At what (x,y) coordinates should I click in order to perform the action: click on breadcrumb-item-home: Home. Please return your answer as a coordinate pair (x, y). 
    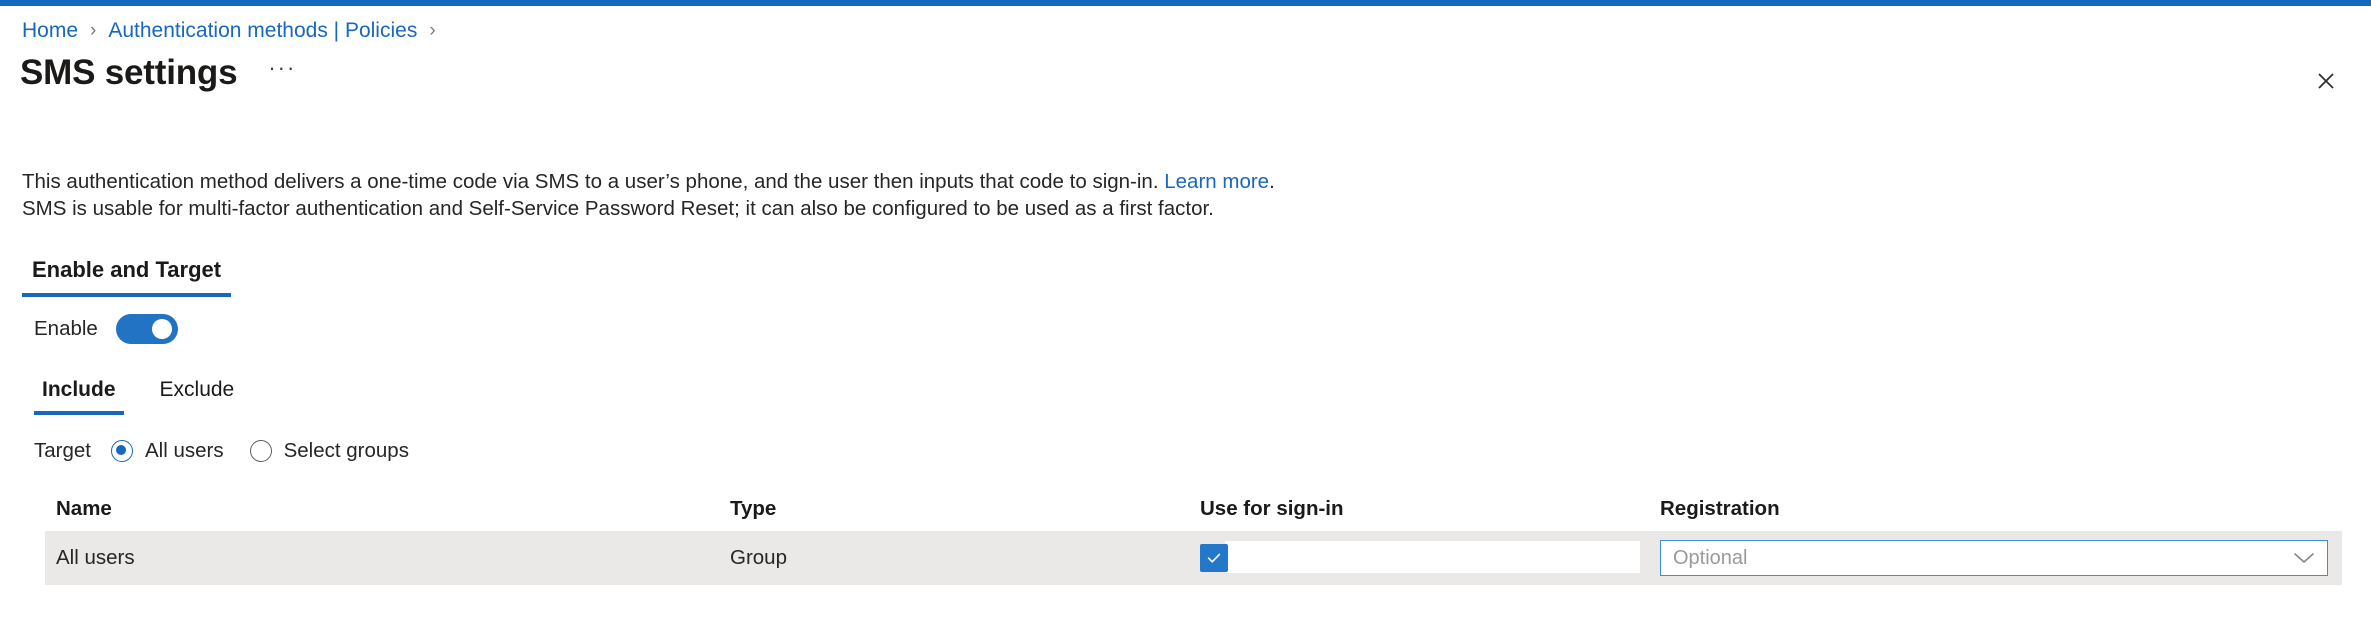
    Looking at the image, I should click on (50, 31).